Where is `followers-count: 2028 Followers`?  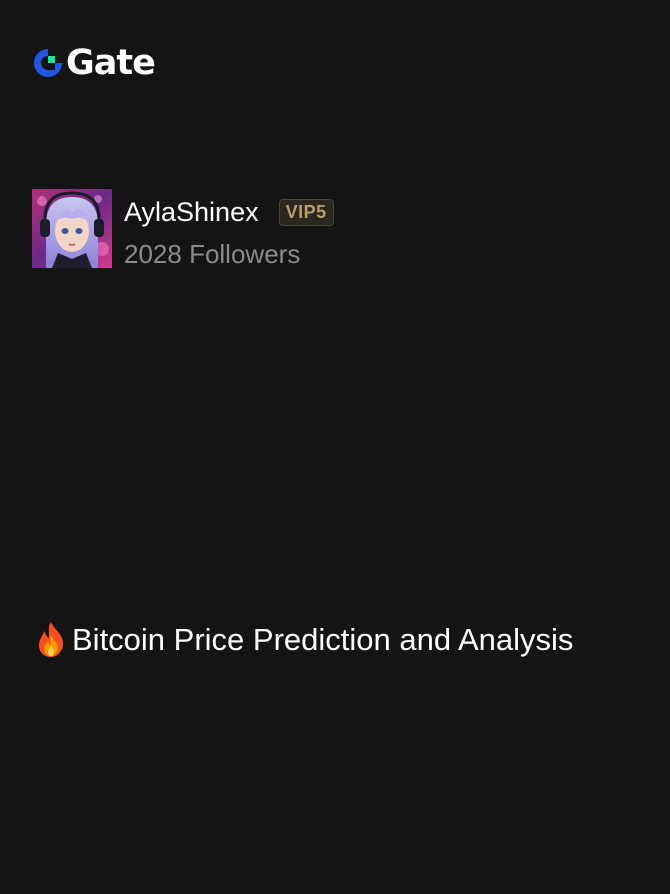
followers-count: 2028 Followers is located at coordinates (212, 254).